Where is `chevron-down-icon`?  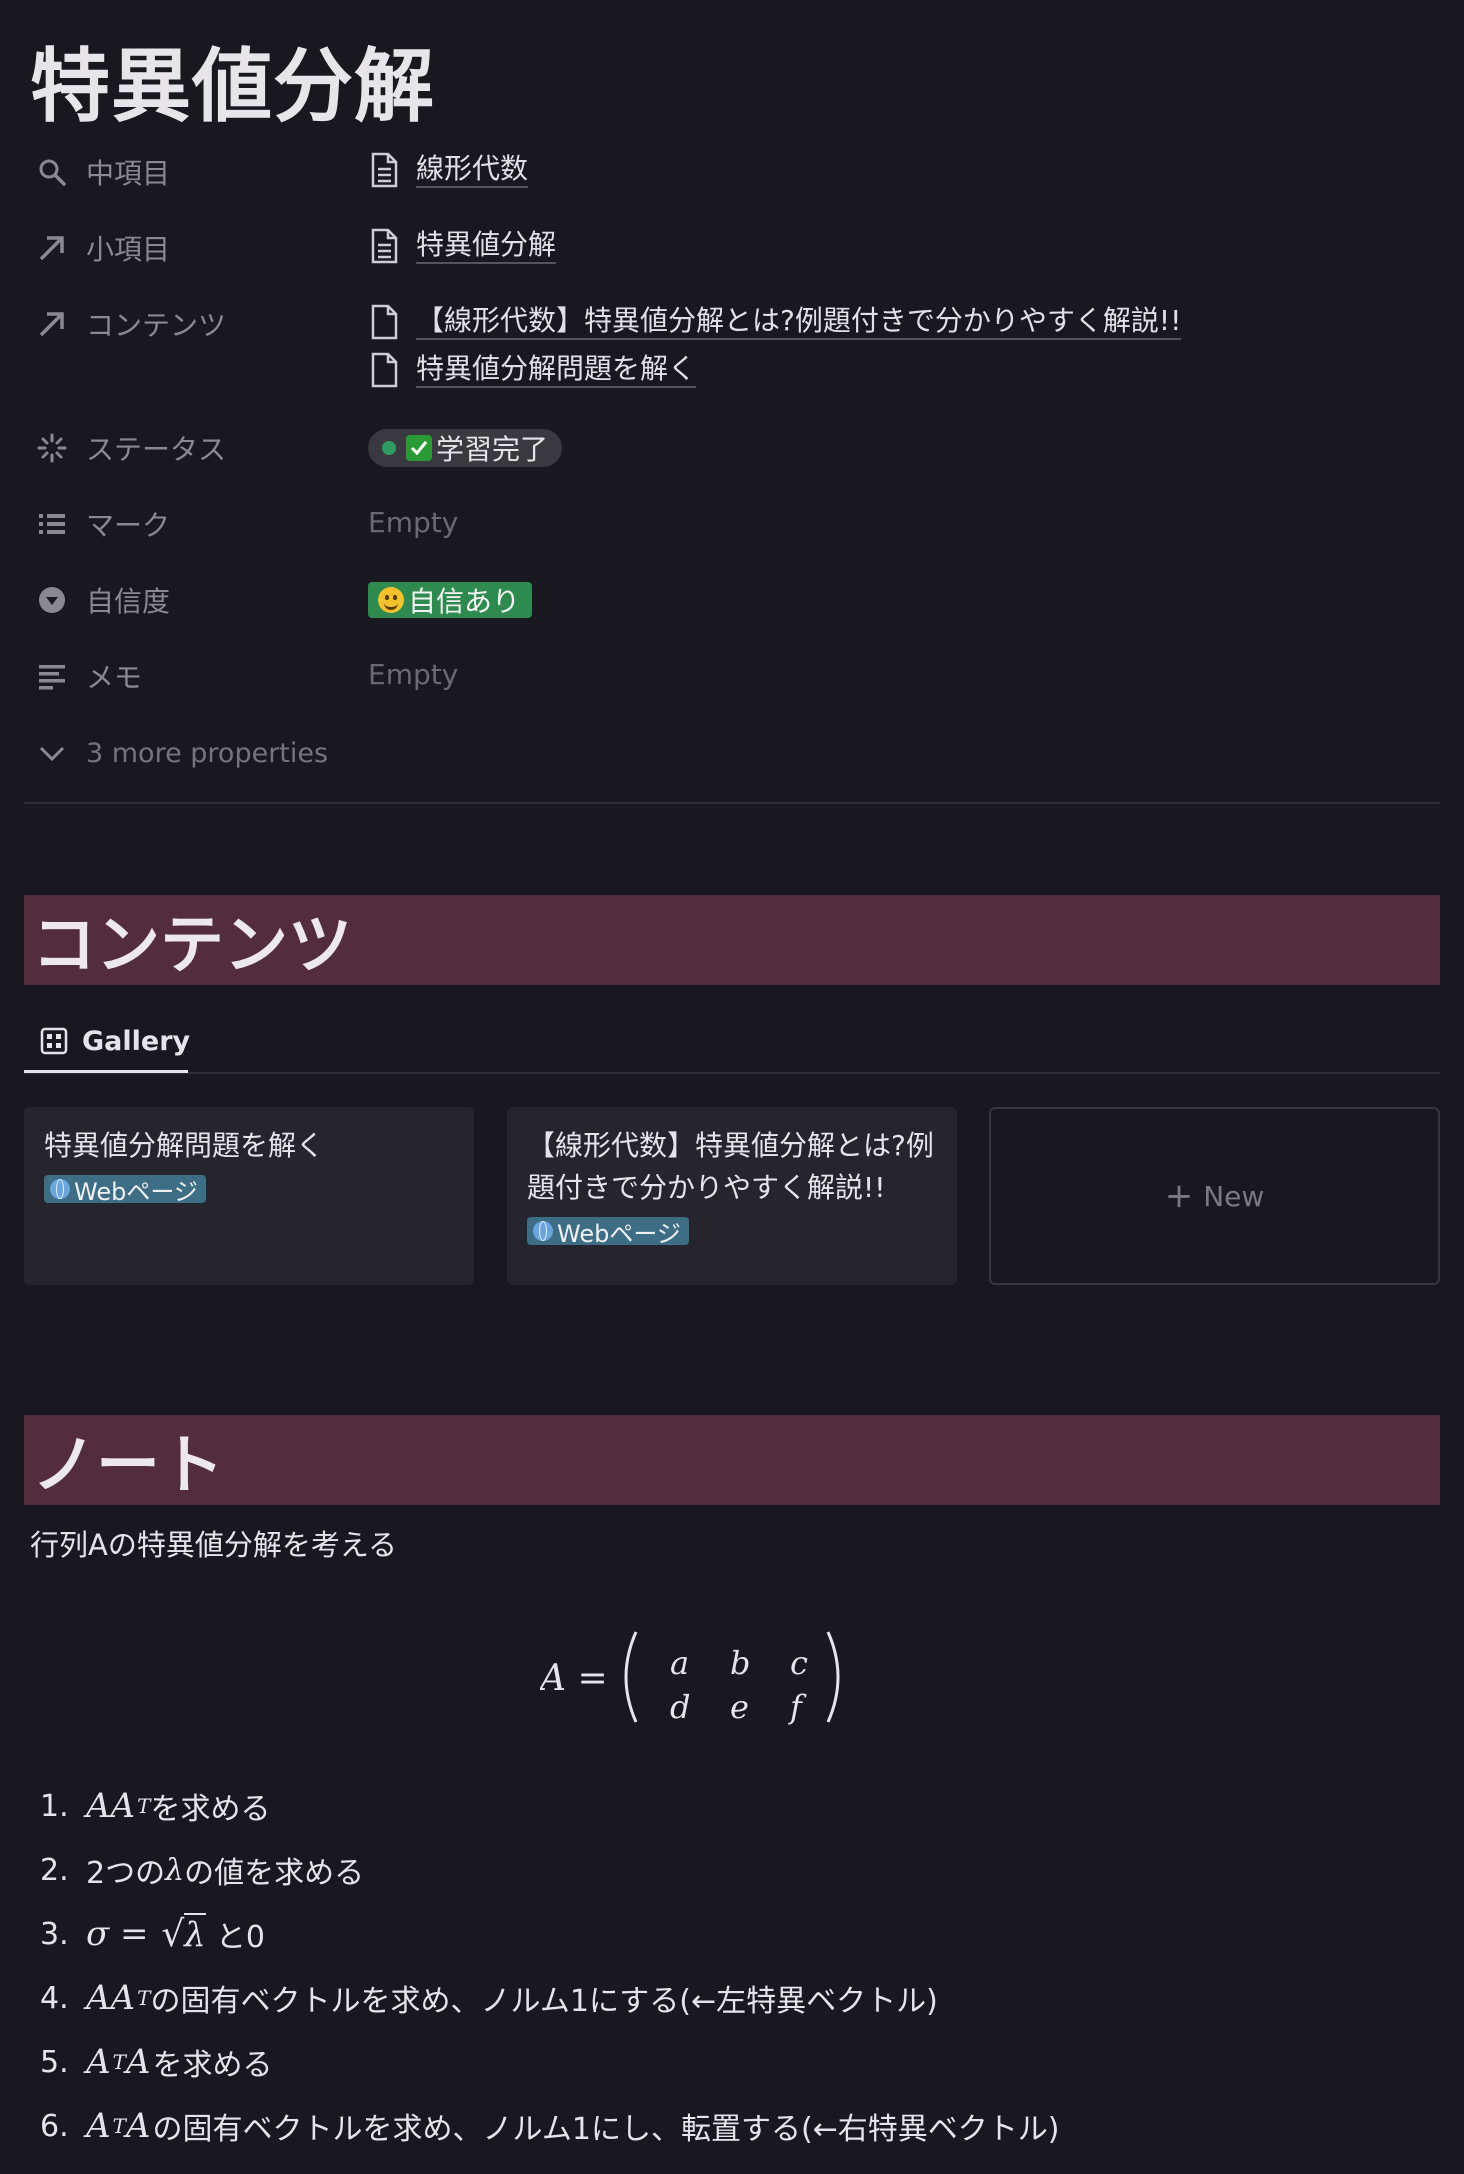 chevron-down-icon is located at coordinates (52, 753).